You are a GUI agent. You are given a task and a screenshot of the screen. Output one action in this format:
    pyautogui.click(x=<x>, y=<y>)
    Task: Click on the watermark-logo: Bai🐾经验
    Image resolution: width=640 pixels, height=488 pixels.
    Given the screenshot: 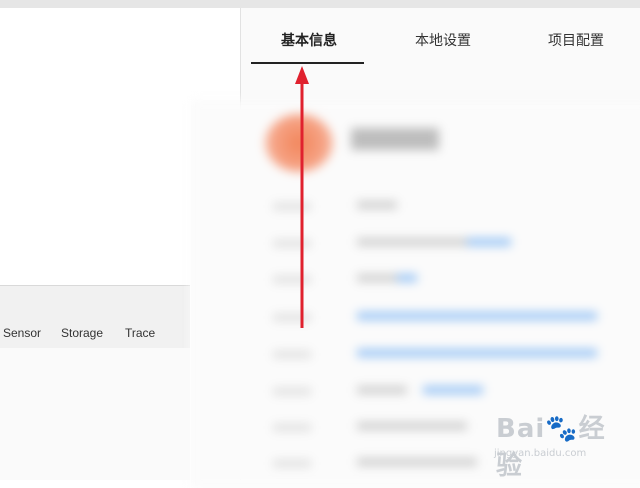 What is the action you would take?
    pyautogui.click(x=551, y=447)
    